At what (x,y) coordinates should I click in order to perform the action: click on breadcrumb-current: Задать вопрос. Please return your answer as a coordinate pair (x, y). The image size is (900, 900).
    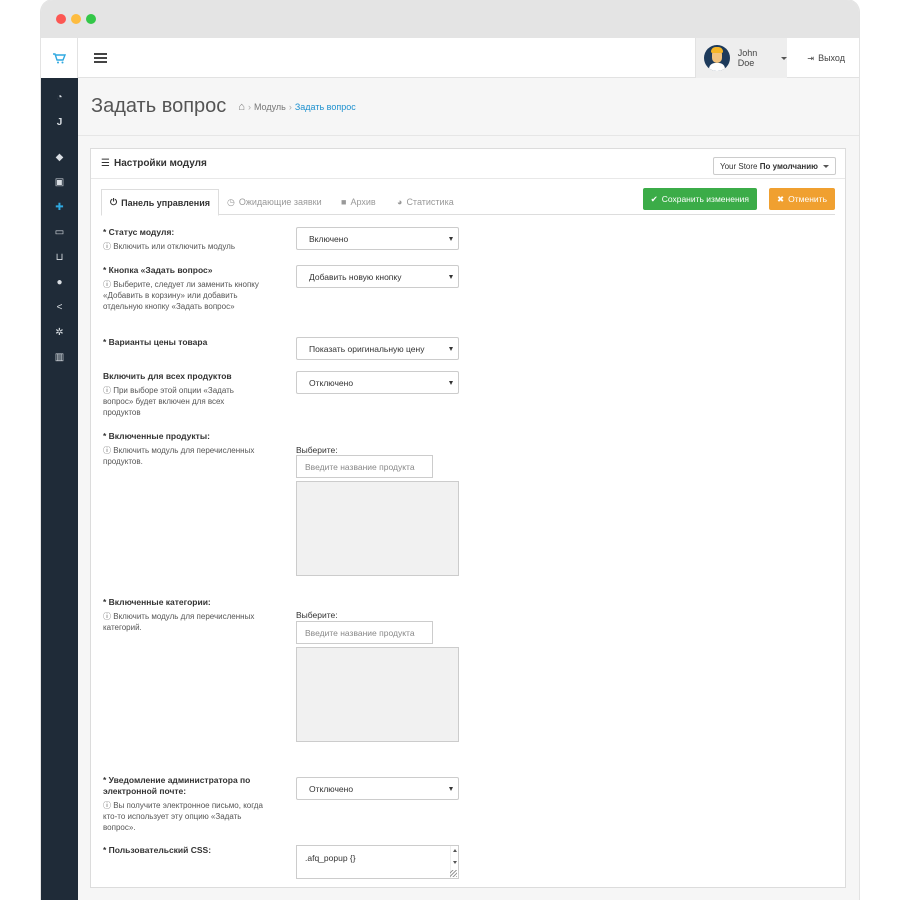
    Looking at the image, I should click on (325, 107).